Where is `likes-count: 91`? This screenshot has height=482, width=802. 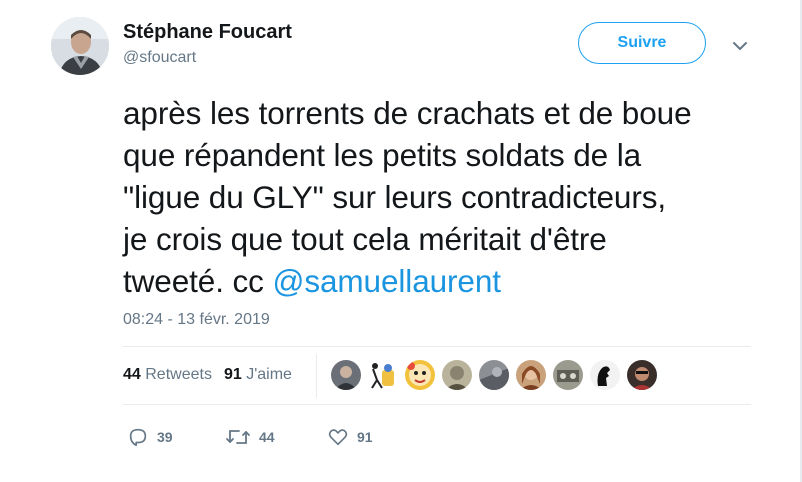 likes-count: 91 is located at coordinates (232, 374).